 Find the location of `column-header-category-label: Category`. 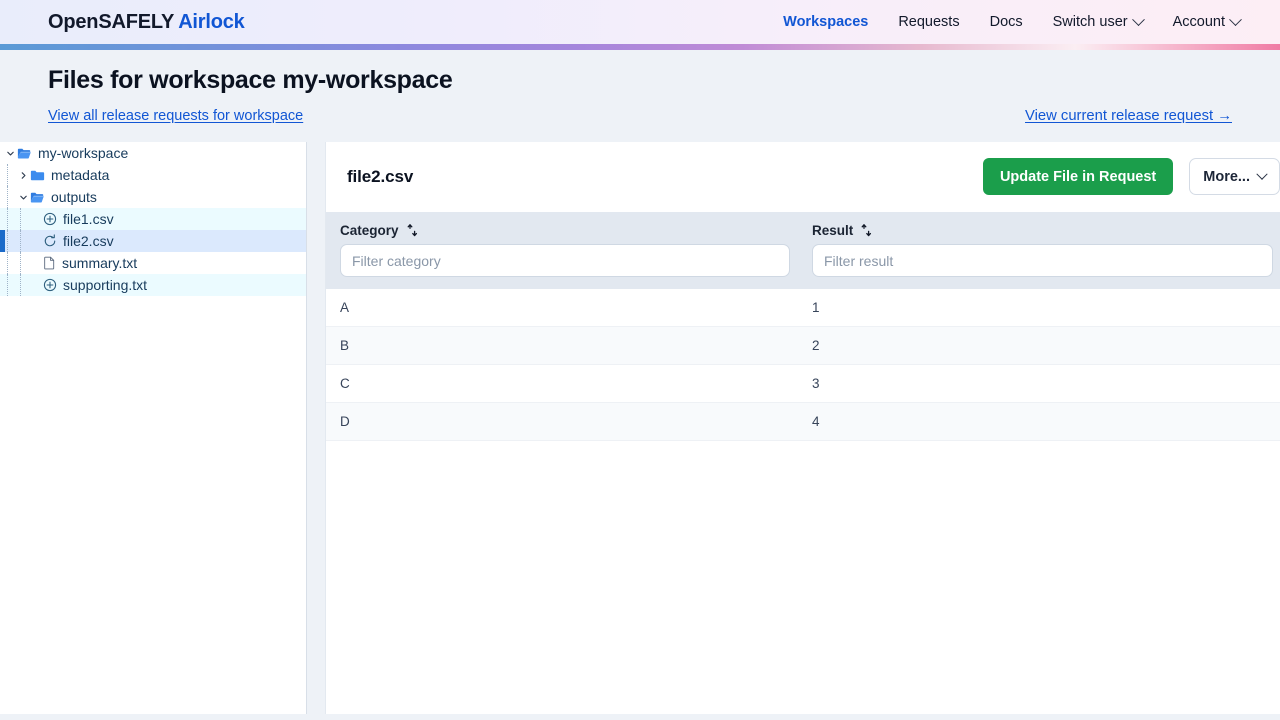

column-header-category-label: Category is located at coordinates (369, 230).